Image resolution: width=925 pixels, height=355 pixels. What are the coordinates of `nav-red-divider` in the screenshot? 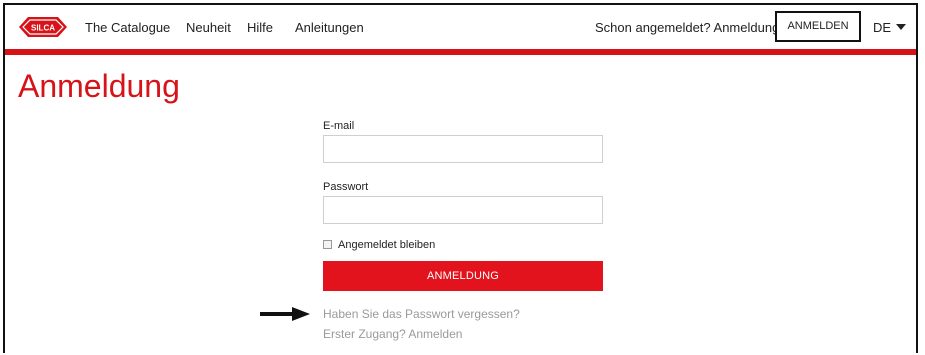 It's located at (460, 52).